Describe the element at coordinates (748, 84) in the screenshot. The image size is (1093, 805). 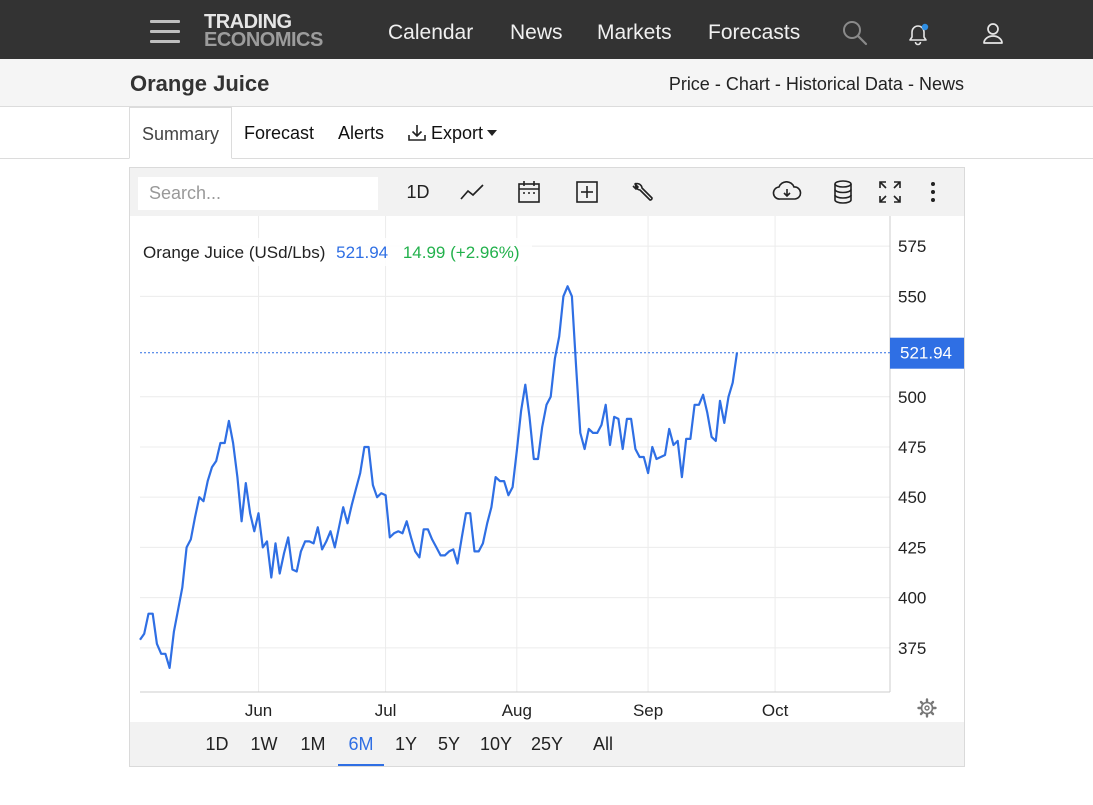
I see `crumb-chart: Chart` at that location.